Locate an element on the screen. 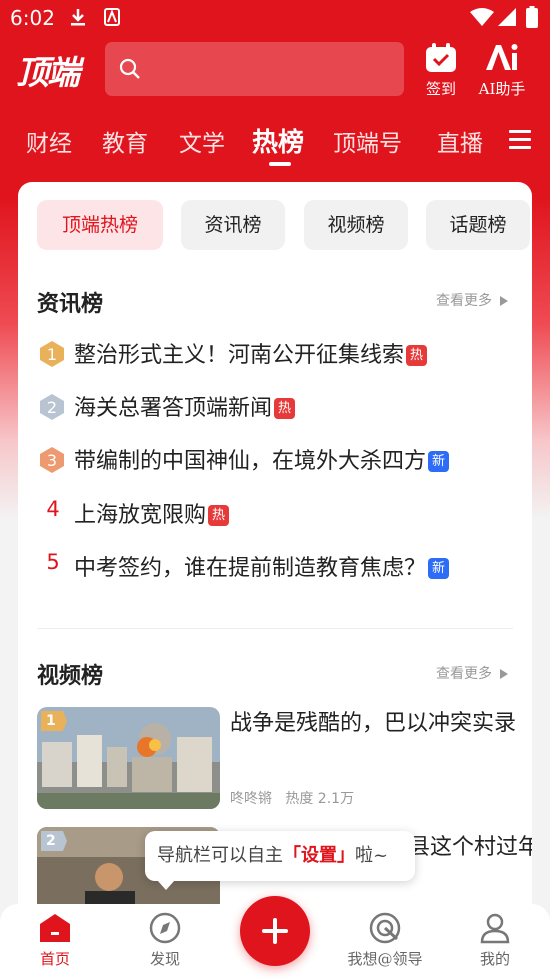 Image resolution: width=550 pixels, height=979 pixels. calendar-check-icon is located at coordinates (441, 57).